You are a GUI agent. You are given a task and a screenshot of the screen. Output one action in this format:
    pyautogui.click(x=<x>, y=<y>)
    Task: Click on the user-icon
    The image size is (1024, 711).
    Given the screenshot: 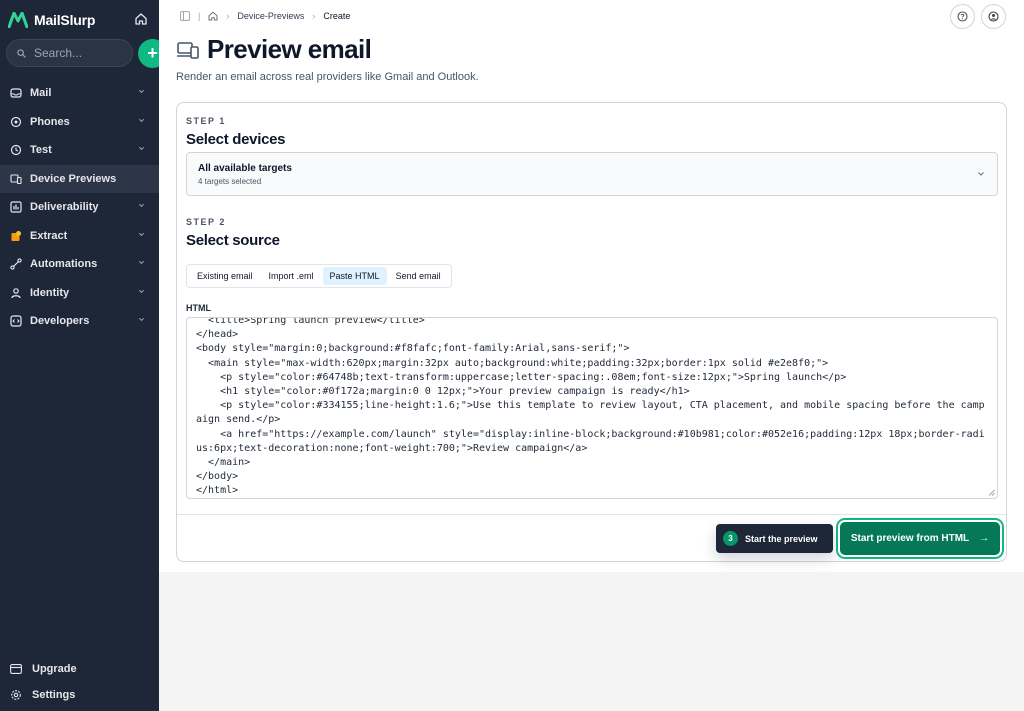 What is the action you would take?
    pyautogui.click(x=16, y=293)
    